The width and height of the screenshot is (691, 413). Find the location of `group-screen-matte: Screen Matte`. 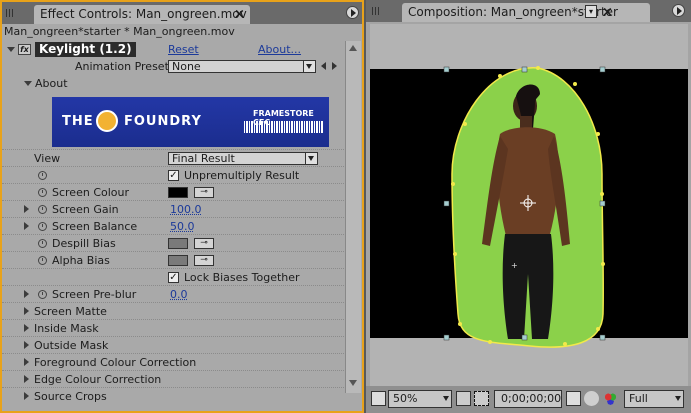

group-screen-matte: Screen Matte is located at coordinates (173, 311).